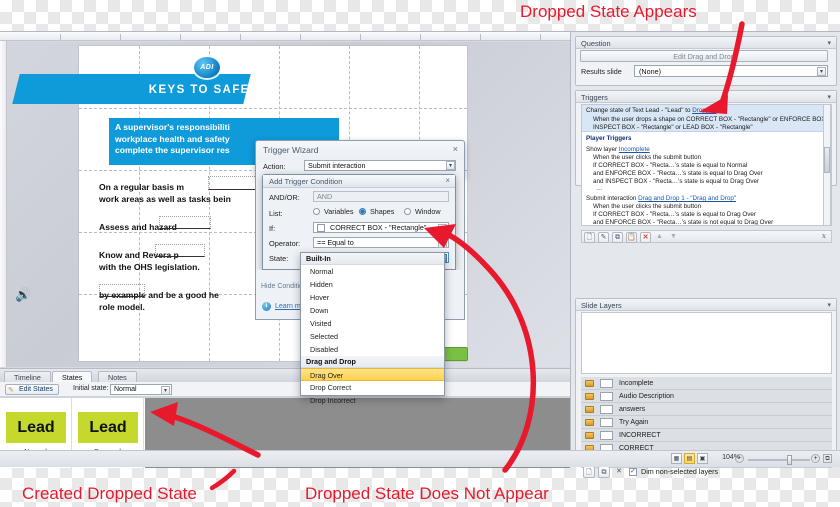 Image resolution: width=840 pixels, height=507 pixels. What do you see at coordinates (372, 284) in the screenshot?
I see `dropdown-item-hidden: Hidden` at bounding box center [372, 284].